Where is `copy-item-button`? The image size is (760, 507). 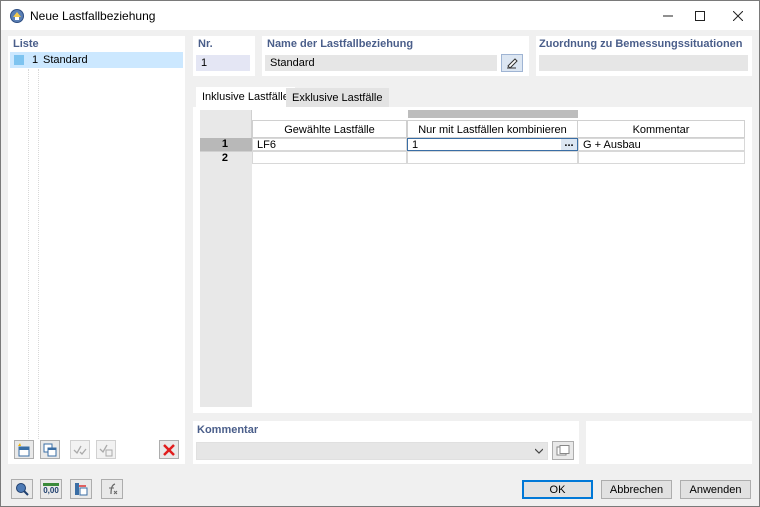 copy-item-button is located at coordinates (50, 449).